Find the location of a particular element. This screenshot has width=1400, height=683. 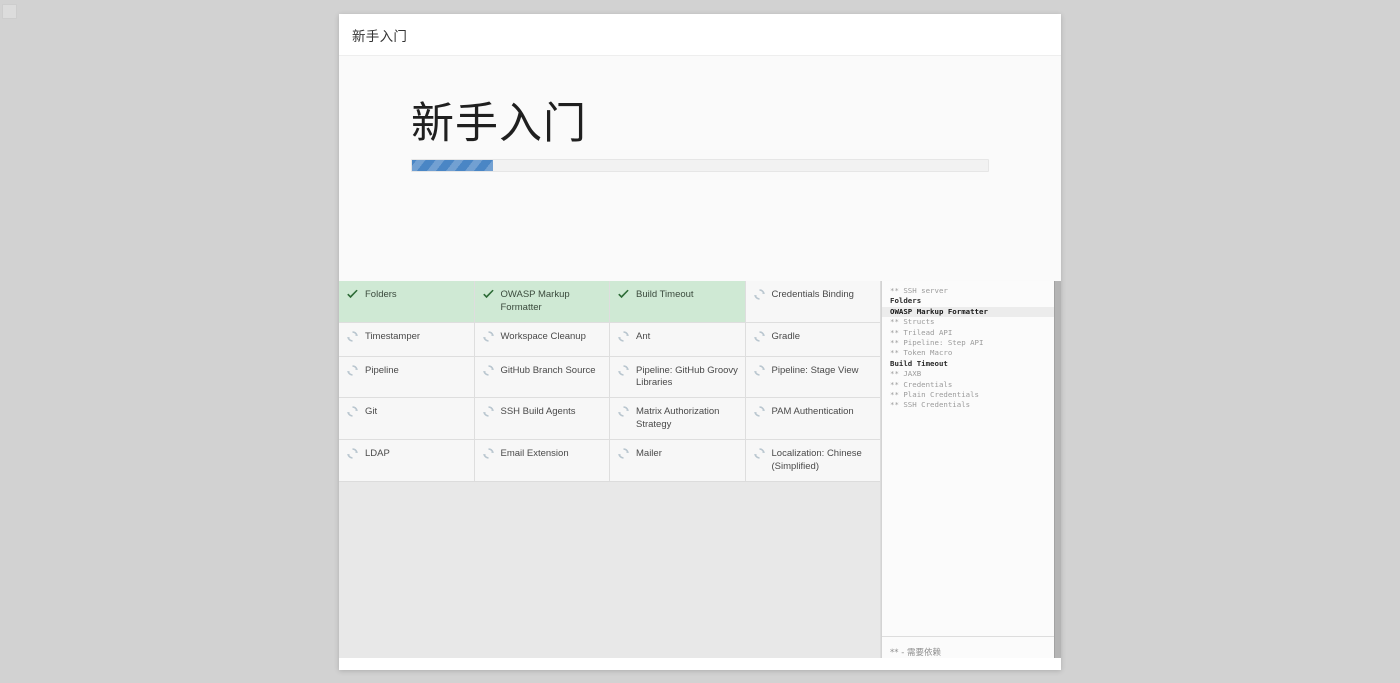

plugin-cell: Email Extension is located at coordinates (541, 460).